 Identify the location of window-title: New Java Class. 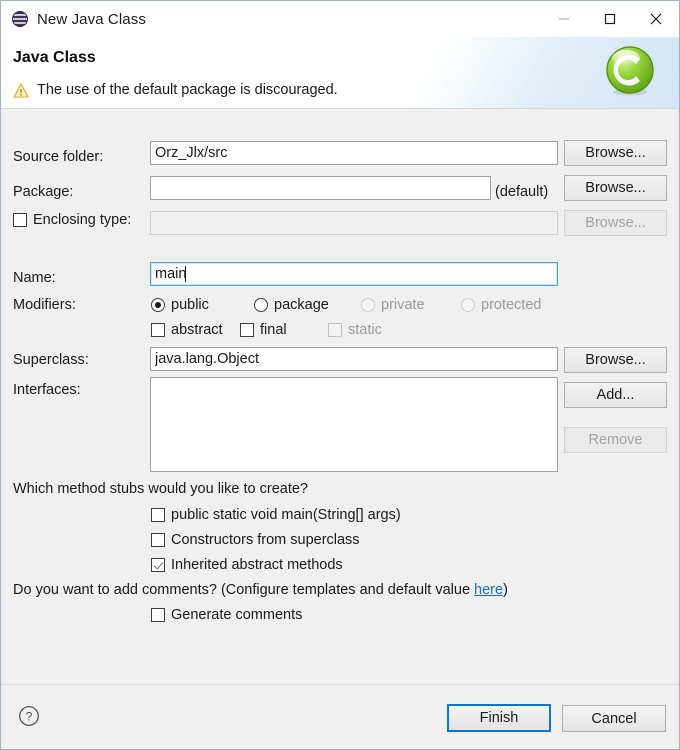
(91, 19).